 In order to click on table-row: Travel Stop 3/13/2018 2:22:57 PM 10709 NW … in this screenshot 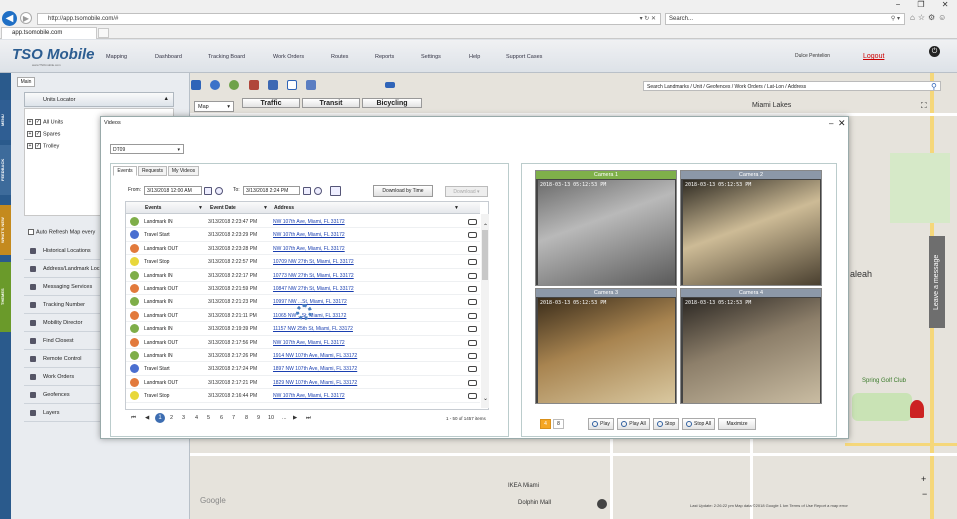, I will do `click(303, 262)`.